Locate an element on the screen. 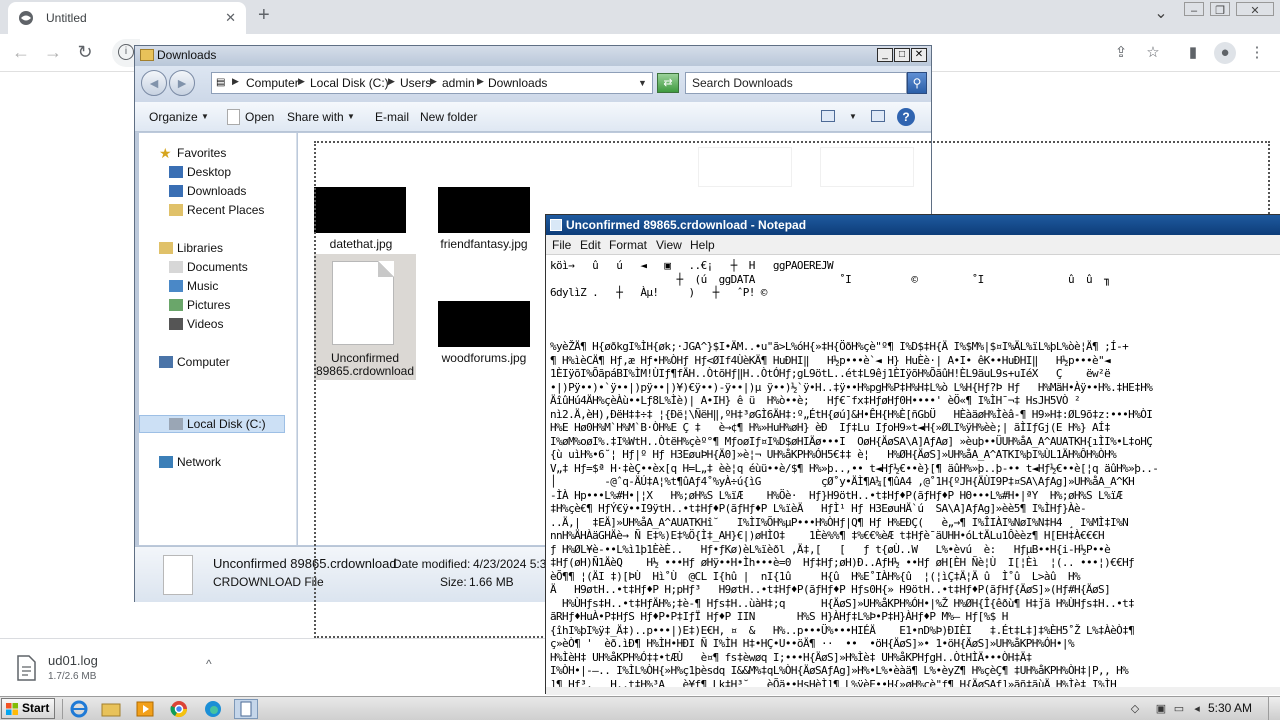 This screenshot has width=1280, height=720. tab-title: Untitled is located at coordinates (66, 18).